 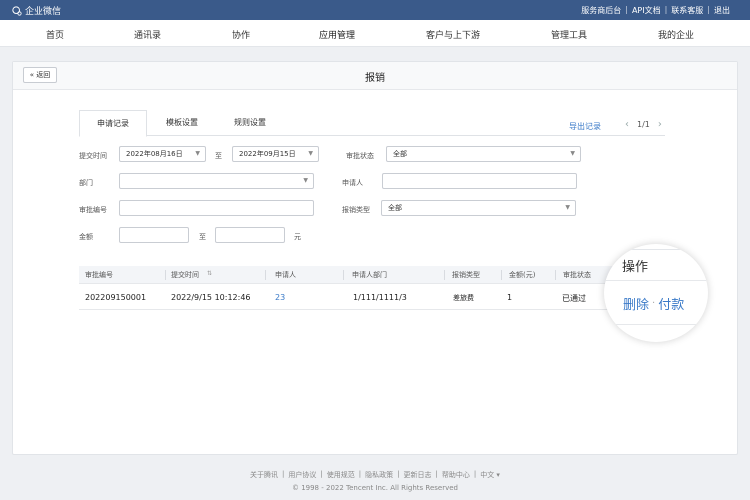 What do you see at coordinates (241, 34) in the screenshot?
I see `nav-collaboration: 协作` at bounding box center [241, 34].